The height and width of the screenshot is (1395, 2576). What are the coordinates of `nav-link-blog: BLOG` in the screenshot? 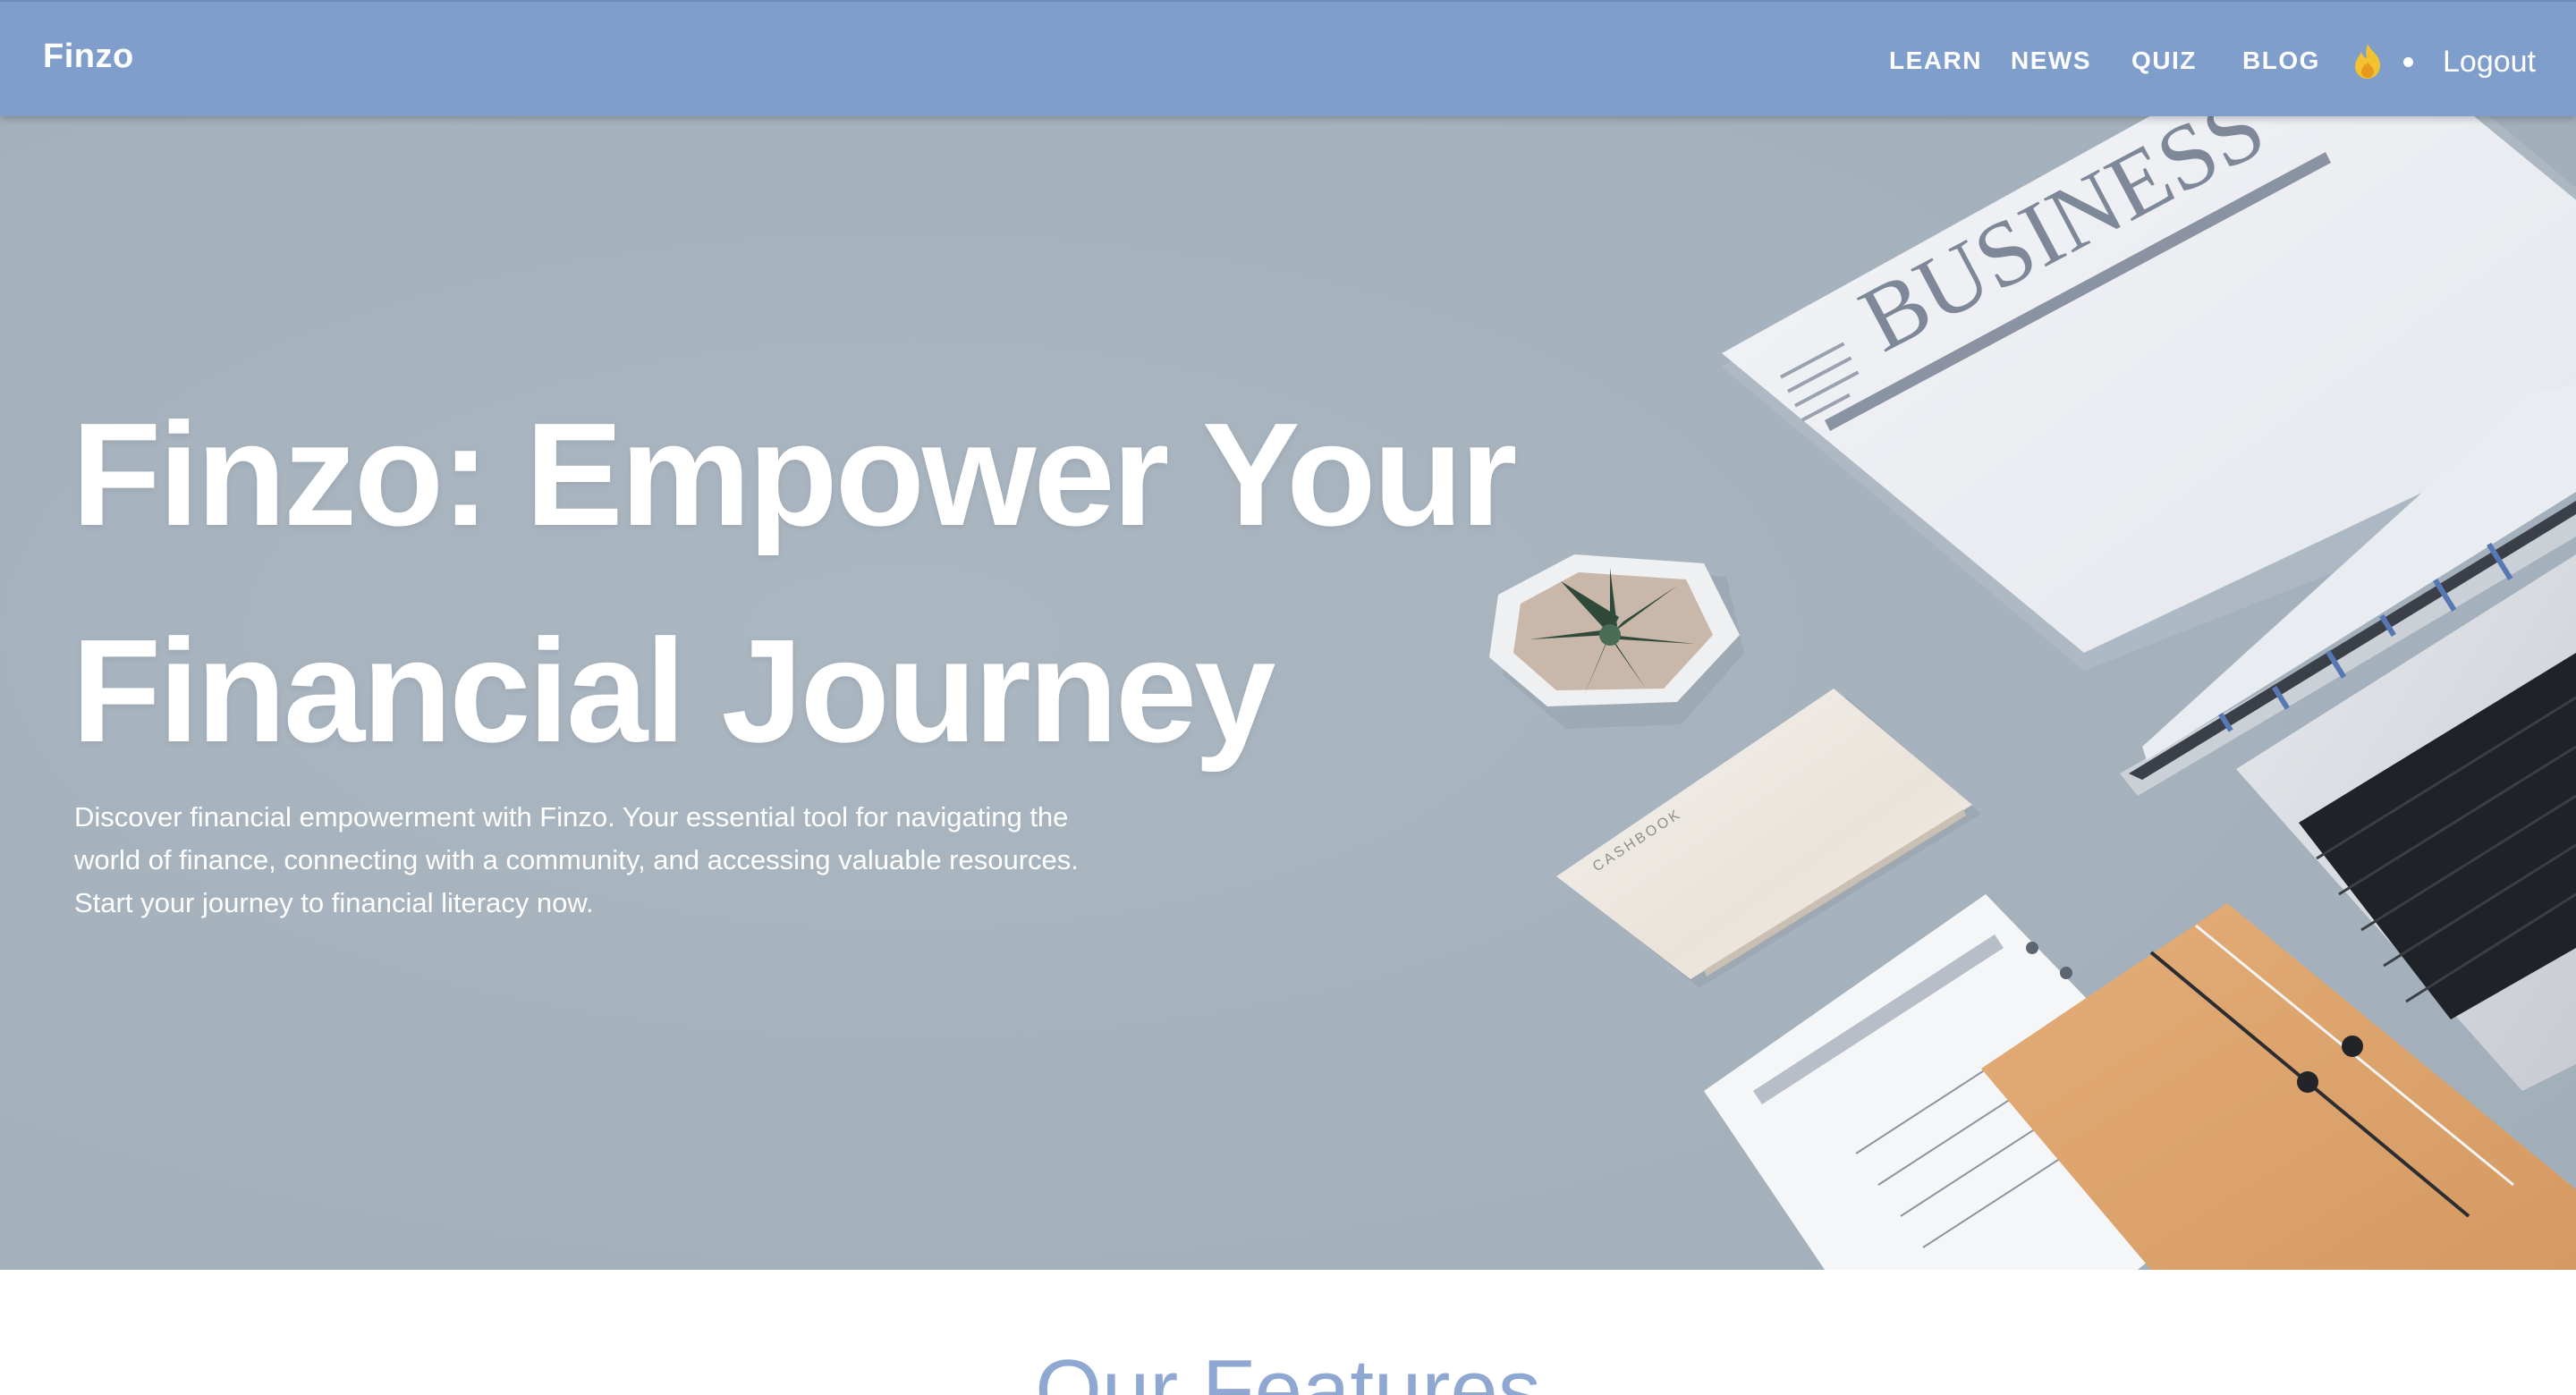 It's located at (2281, 60).